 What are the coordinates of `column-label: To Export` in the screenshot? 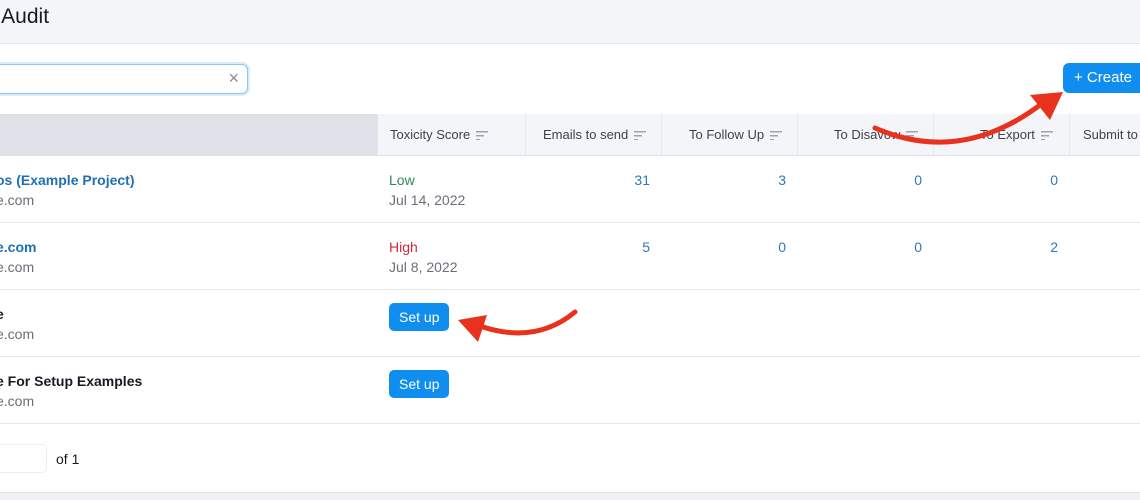 It's located at (1007, 134).